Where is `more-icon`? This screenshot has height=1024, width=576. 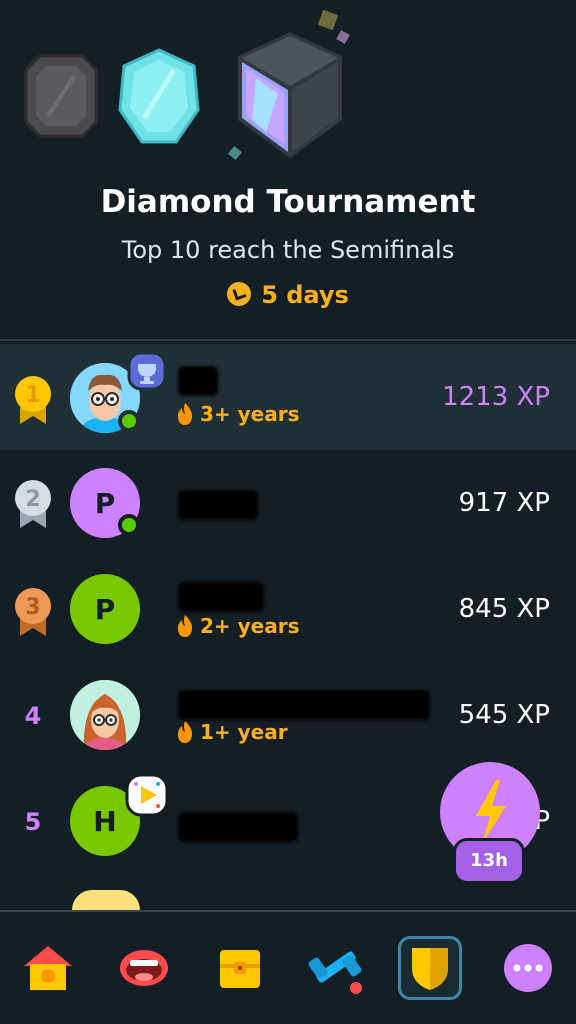
more-icon is located at coordinates (528, 968).